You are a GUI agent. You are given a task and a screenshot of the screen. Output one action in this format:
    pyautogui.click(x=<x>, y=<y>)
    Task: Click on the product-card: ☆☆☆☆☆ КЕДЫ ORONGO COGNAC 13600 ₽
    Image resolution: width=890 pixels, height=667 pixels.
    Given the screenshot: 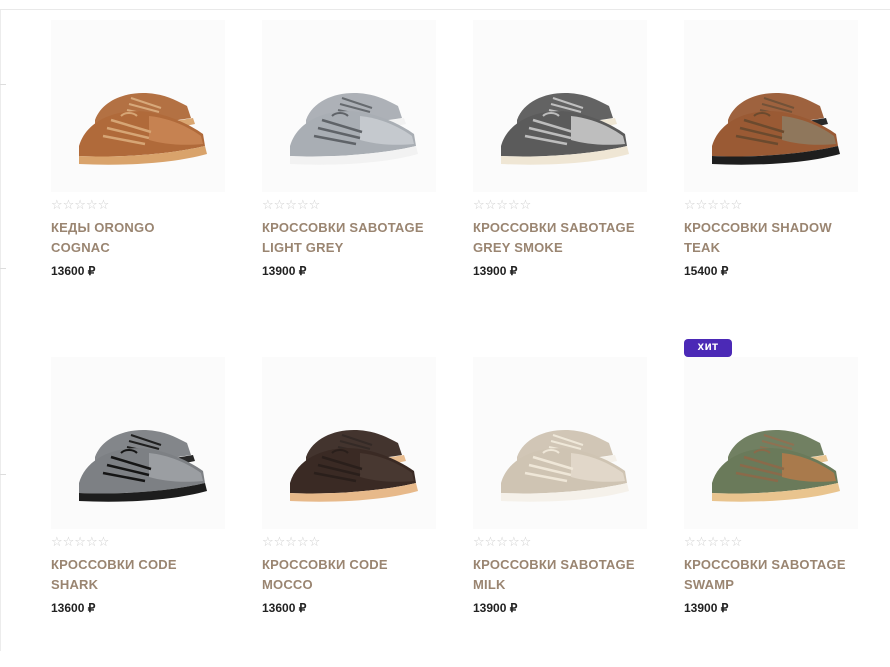 What is the action you would take?
    pyautogui.click(x=138, y=175)
    